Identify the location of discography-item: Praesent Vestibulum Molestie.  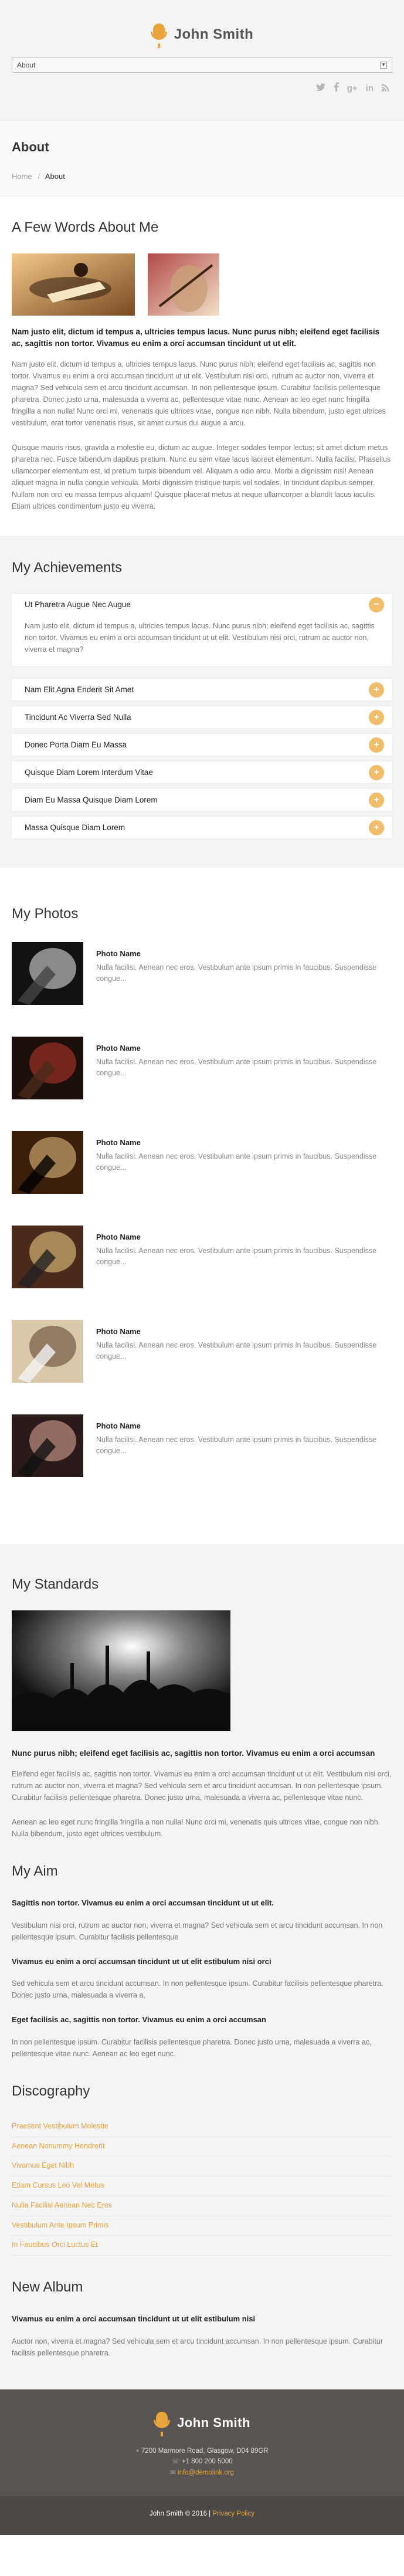
(202, 2127).